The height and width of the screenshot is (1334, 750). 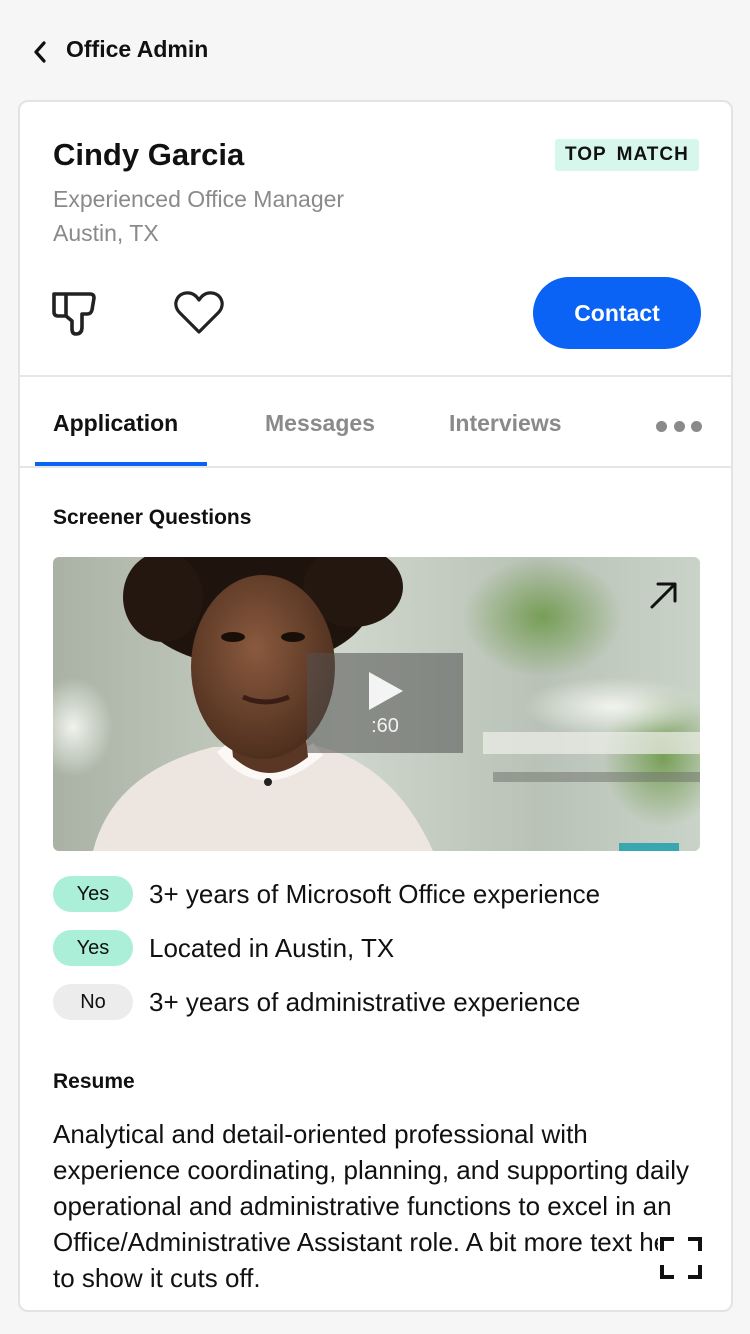 I want to click on question-text: 3+ years of Microsoft Office experience, so click(x=375, y=893).